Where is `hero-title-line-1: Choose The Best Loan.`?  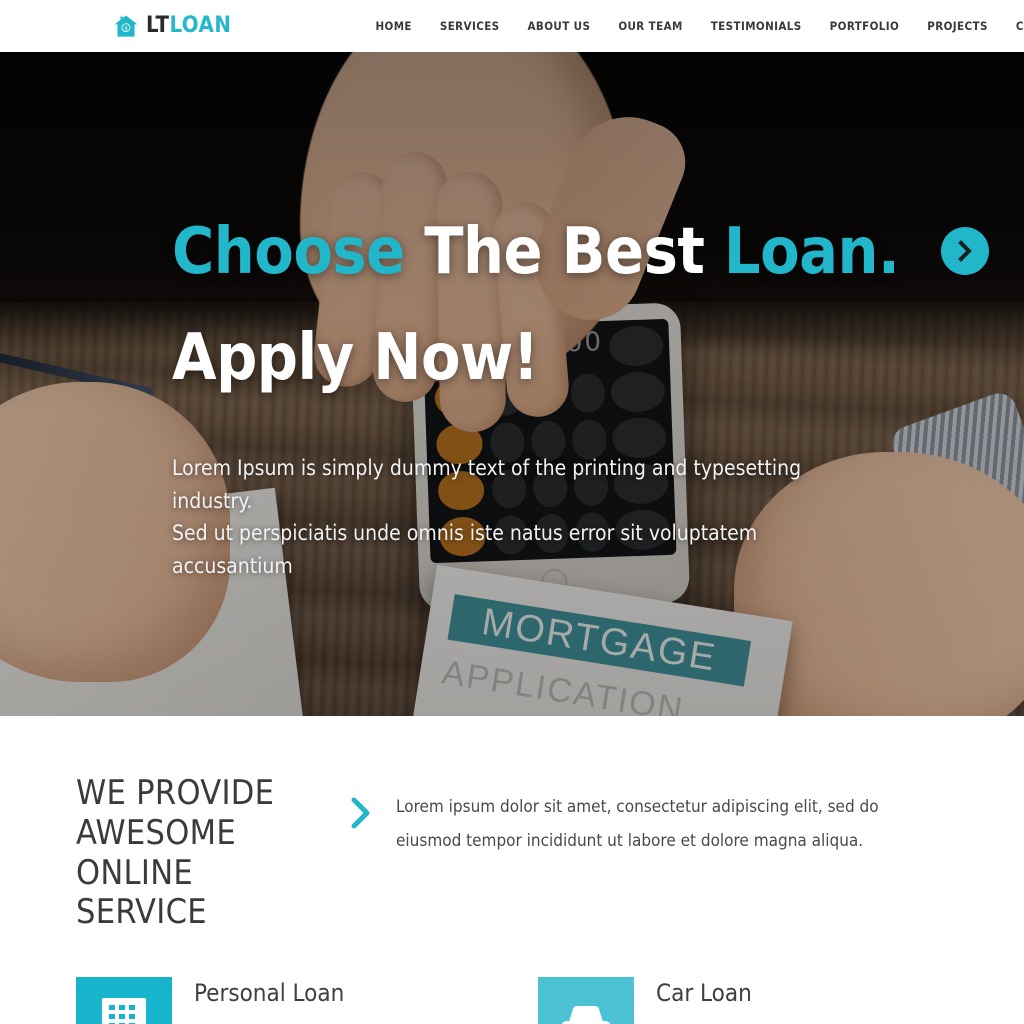
hero-title-line-1: Choose The Best Loan. is located at coordinates (580, 252).